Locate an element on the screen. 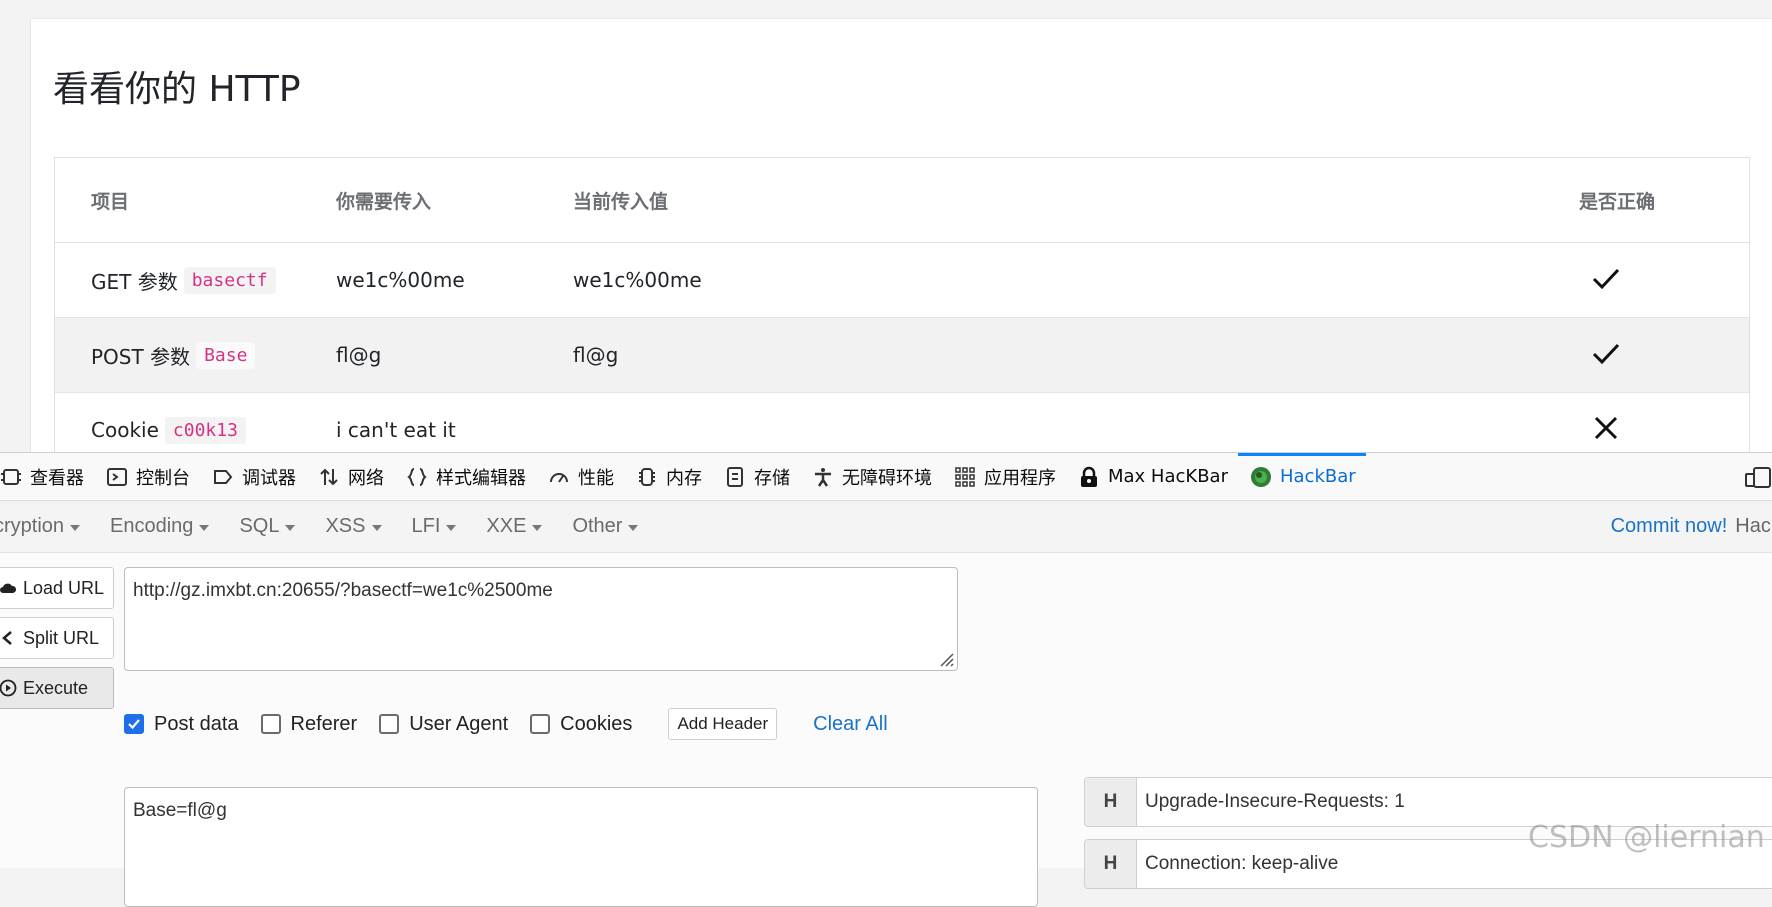  header-required: 你需要传入 is located at coordinates (384, 201).